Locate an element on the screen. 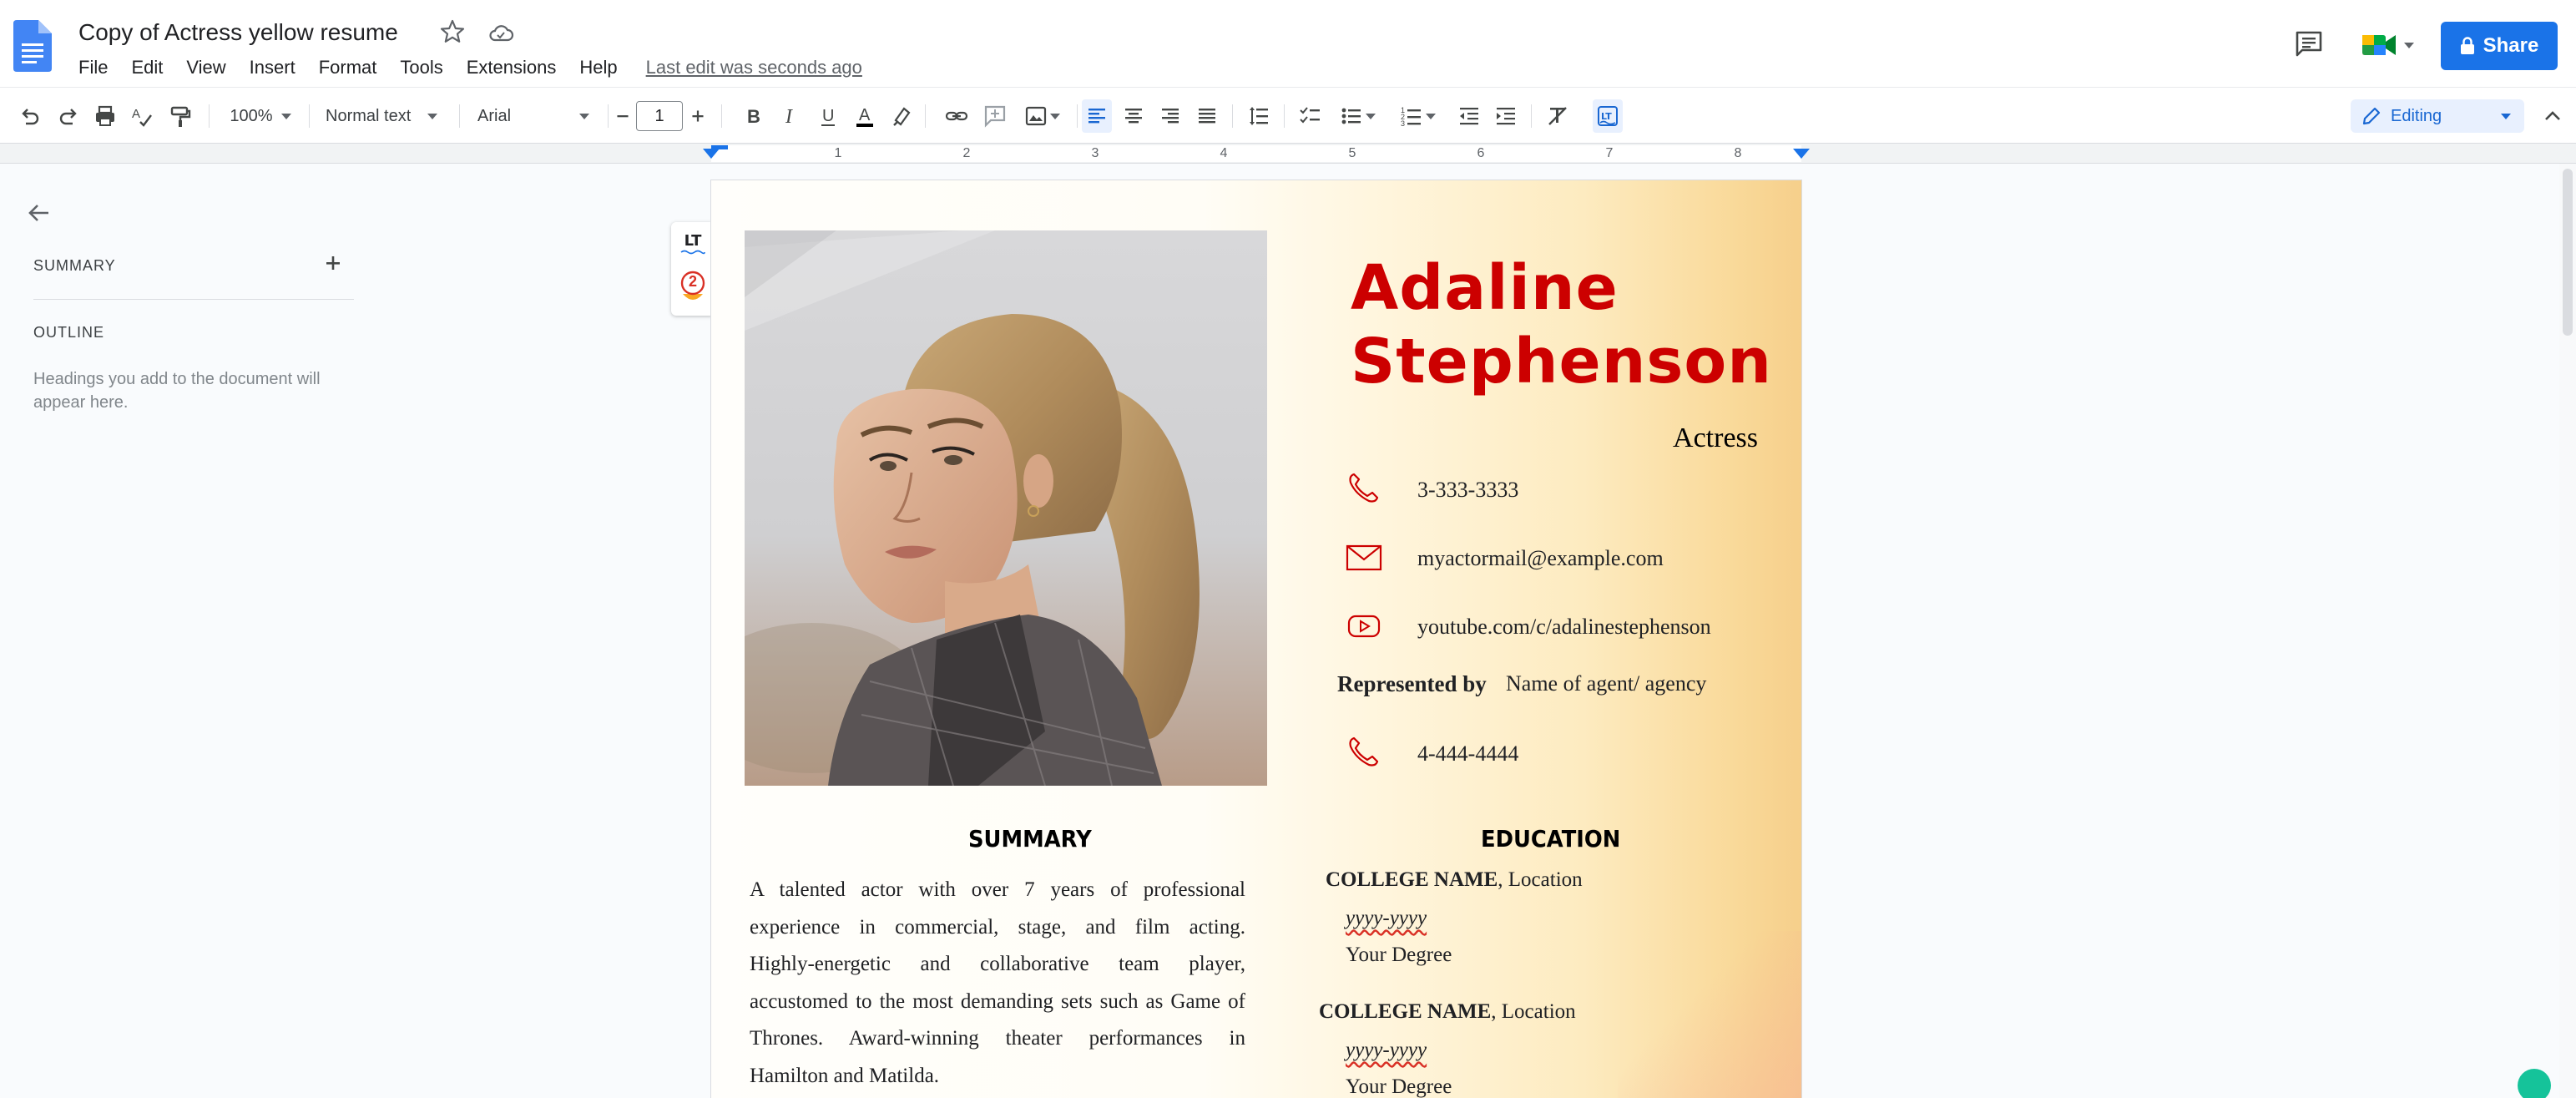 This screenshot has height=1098, width=2576. paragraph-style-select: Normal text is located at coordinates (385, 116).